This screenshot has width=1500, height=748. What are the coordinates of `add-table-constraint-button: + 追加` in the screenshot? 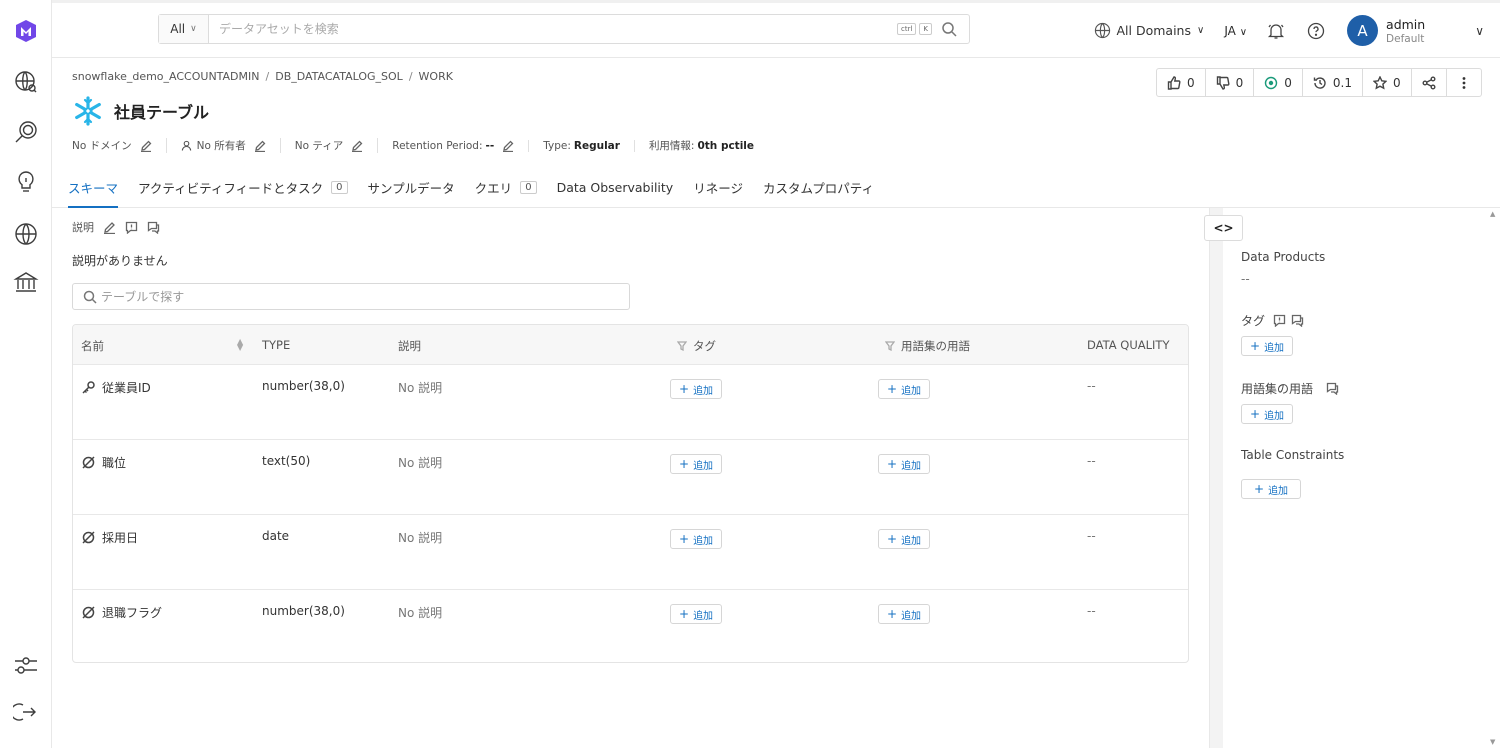 It's located at (1271, 489).